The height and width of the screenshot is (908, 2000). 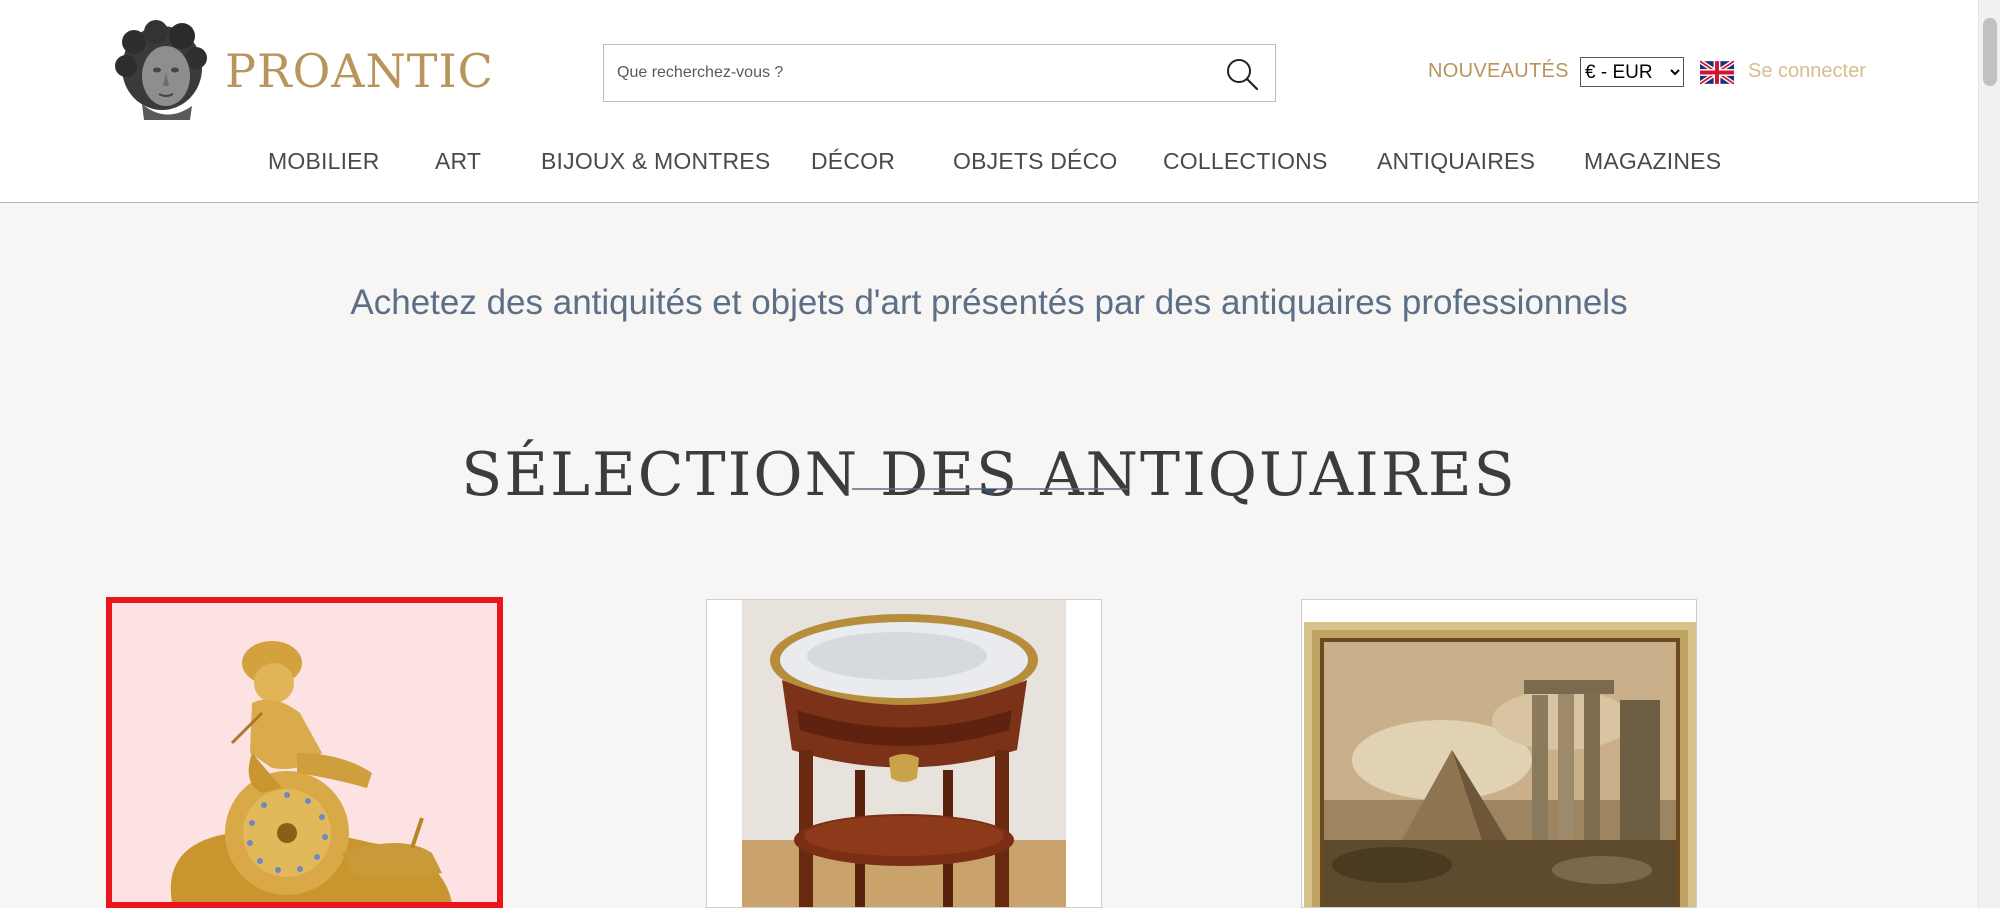 I want to click on search-box, so click(x=939, y=73).